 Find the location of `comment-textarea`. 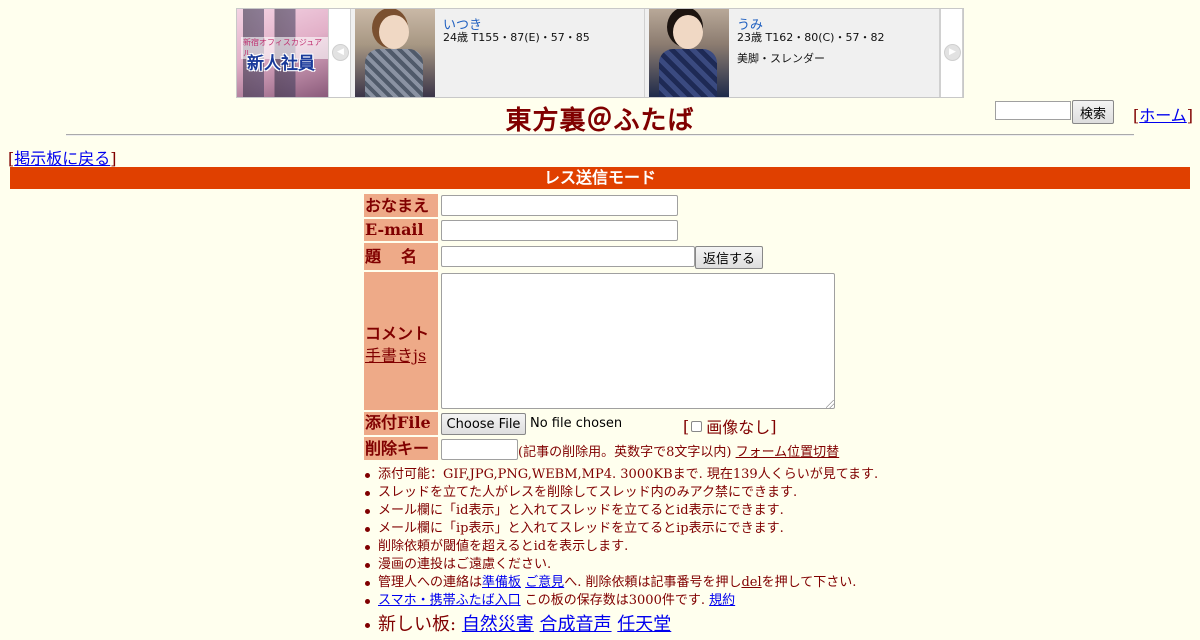

comment-textarea is located at coordinates (638, 341).